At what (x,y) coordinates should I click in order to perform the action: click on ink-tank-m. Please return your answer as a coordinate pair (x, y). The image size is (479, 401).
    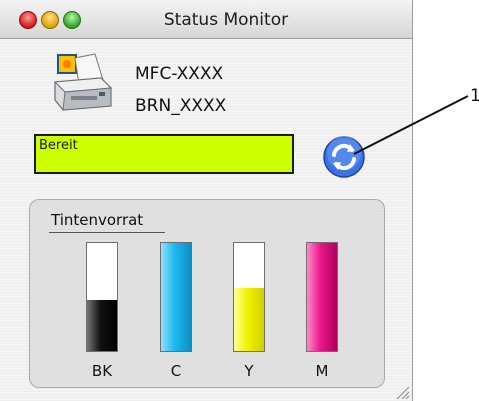
    Looking at the image, I should click on (322, 297).